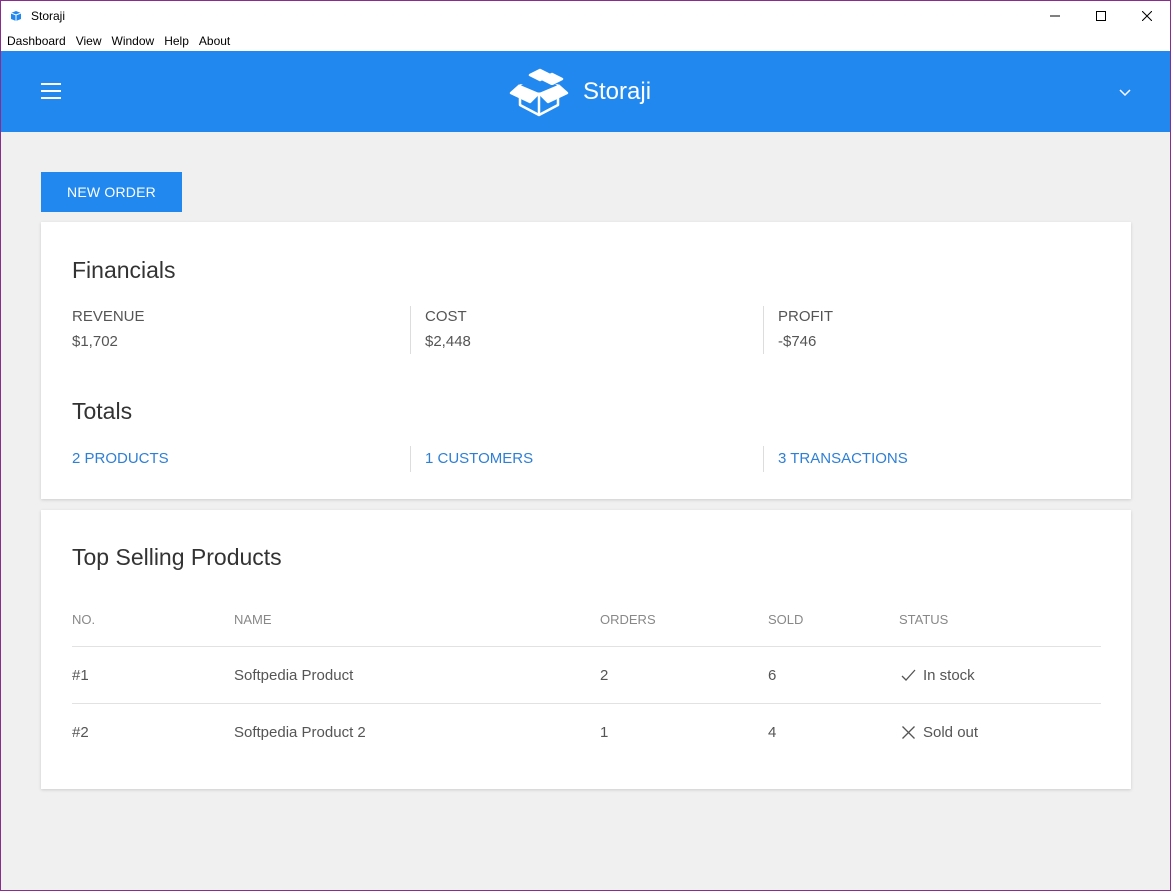 The width and height of the screenshot is (1171, 891). I want to click on col-orders: ORDERS, so click(628, 619).